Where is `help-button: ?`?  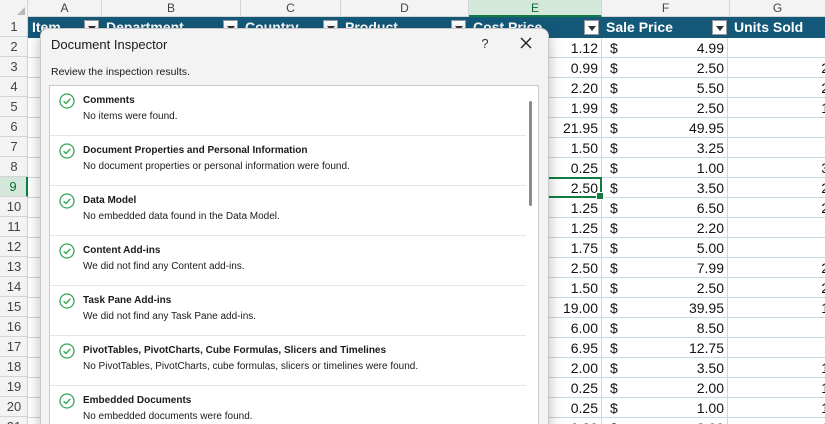 help-button: ? is located at coordinates (485, 44).